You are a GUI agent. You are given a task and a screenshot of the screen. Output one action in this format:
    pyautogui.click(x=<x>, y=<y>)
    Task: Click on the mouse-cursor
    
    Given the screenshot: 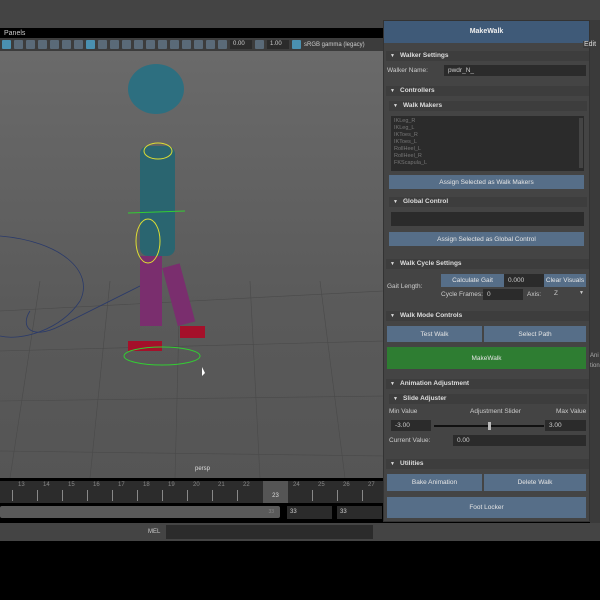 What is the action you would take?
    pyautogui.click(x=203, y=371)
    